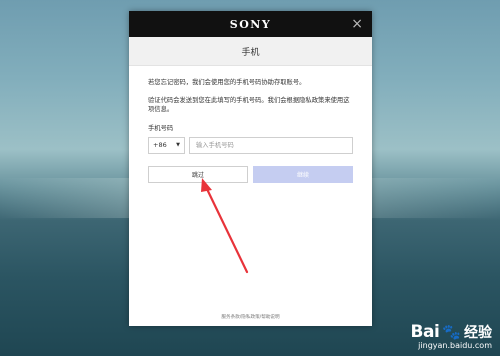 The width and height of the screenshot is (500, 356). Describe the element at coordinates (425, 332) in the screenshot. I see `watermark-brand: Bai` at that location.